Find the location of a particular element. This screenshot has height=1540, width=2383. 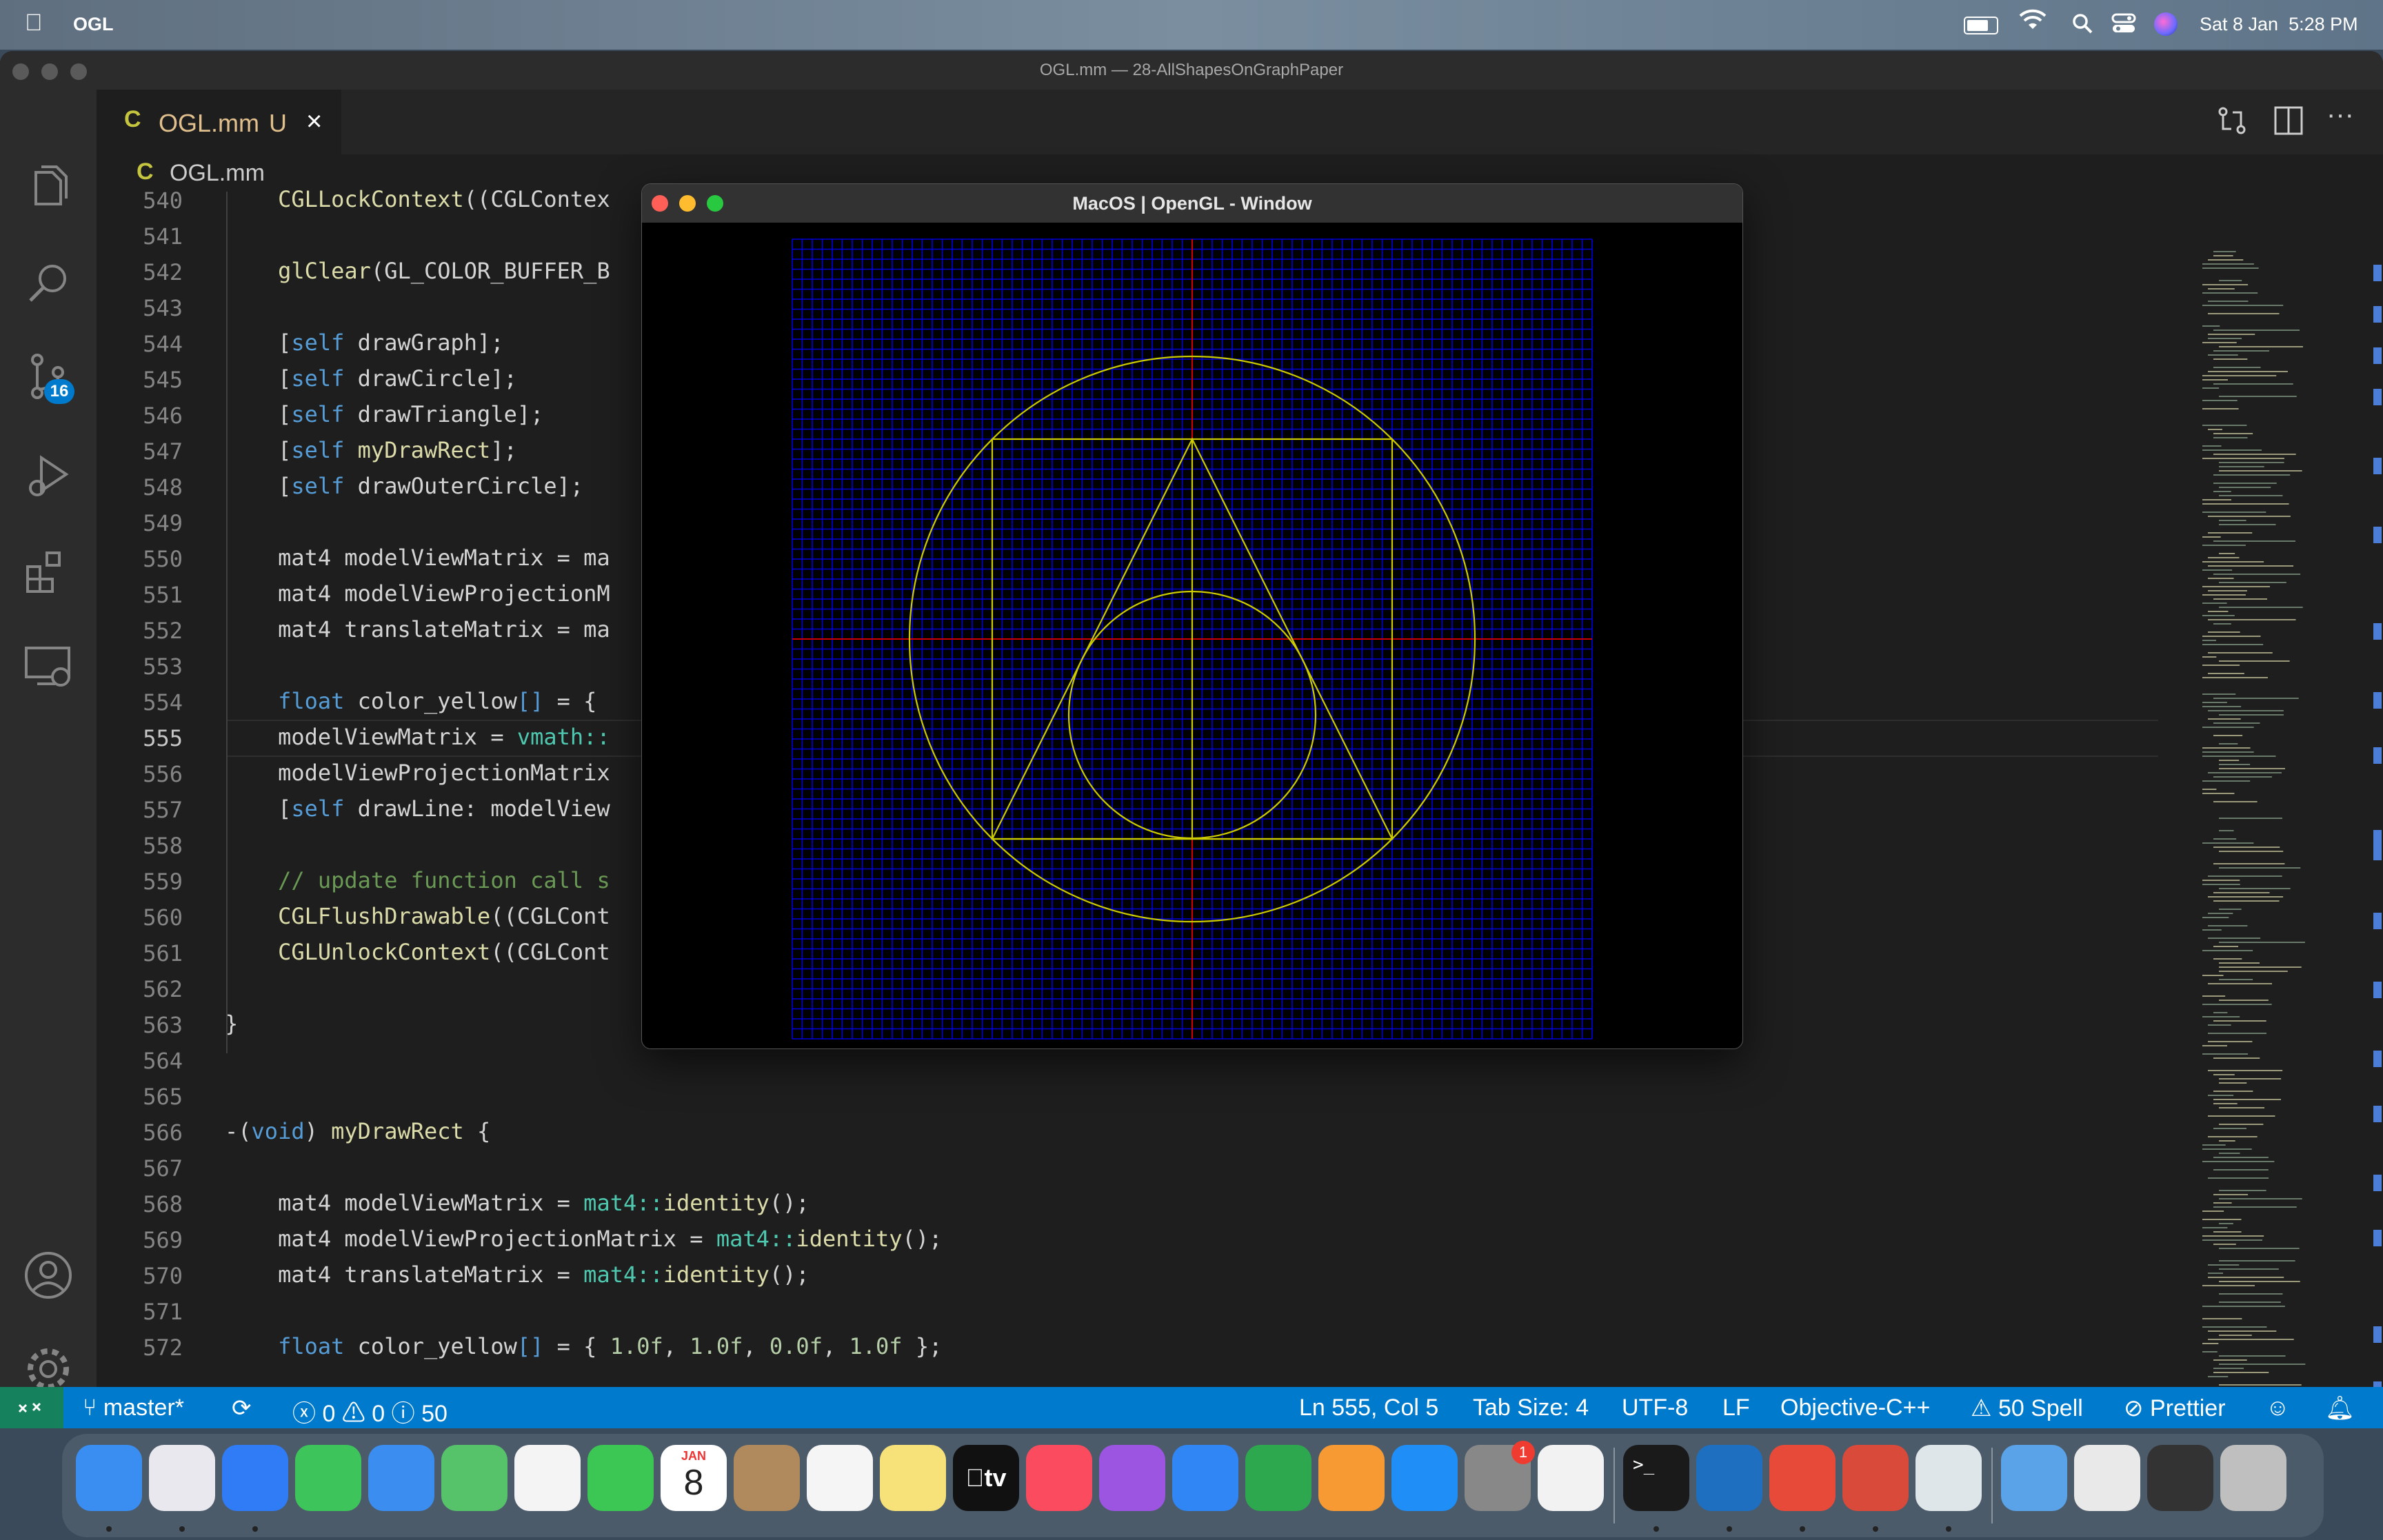

info-icon: ⓘ is located at coordinates (403, 1414).